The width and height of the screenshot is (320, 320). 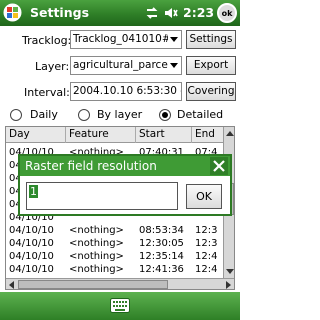 I want to click on table-header: Day Feature Start End, so click(x=114, y=135).